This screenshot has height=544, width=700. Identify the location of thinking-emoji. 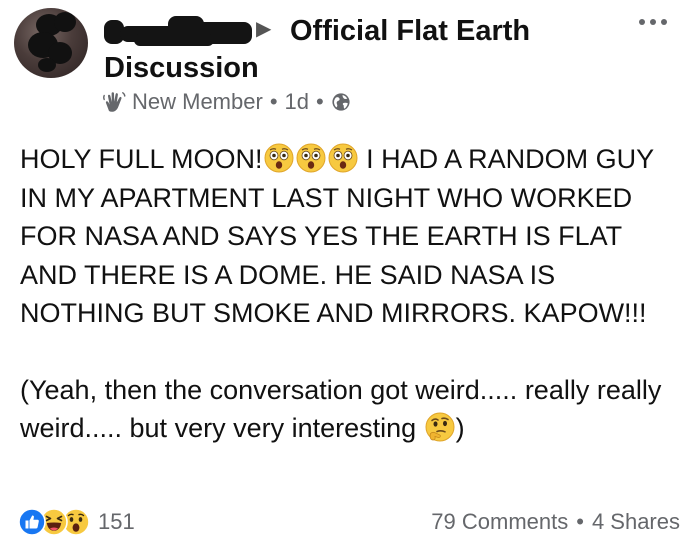
(440, 427).